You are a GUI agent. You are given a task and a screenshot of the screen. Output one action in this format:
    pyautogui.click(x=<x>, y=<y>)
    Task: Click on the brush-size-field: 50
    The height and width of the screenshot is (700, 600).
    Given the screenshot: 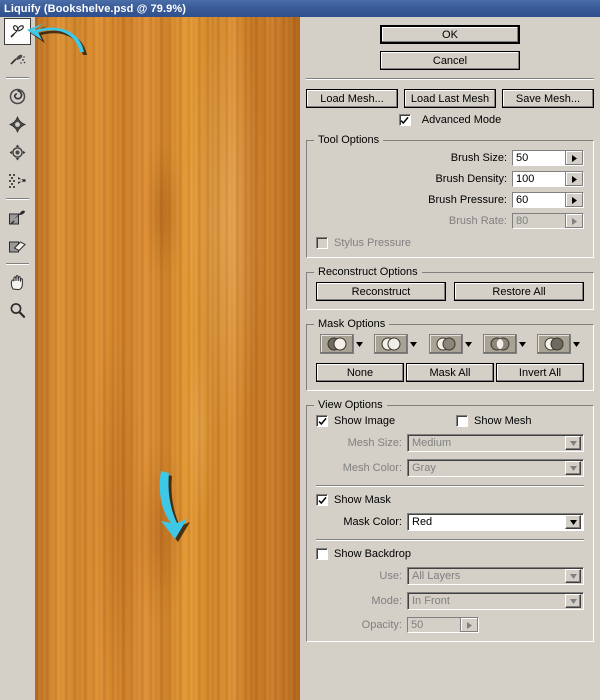 What is the action you would take?
    pyautogui.click(x=548, y=158)
    